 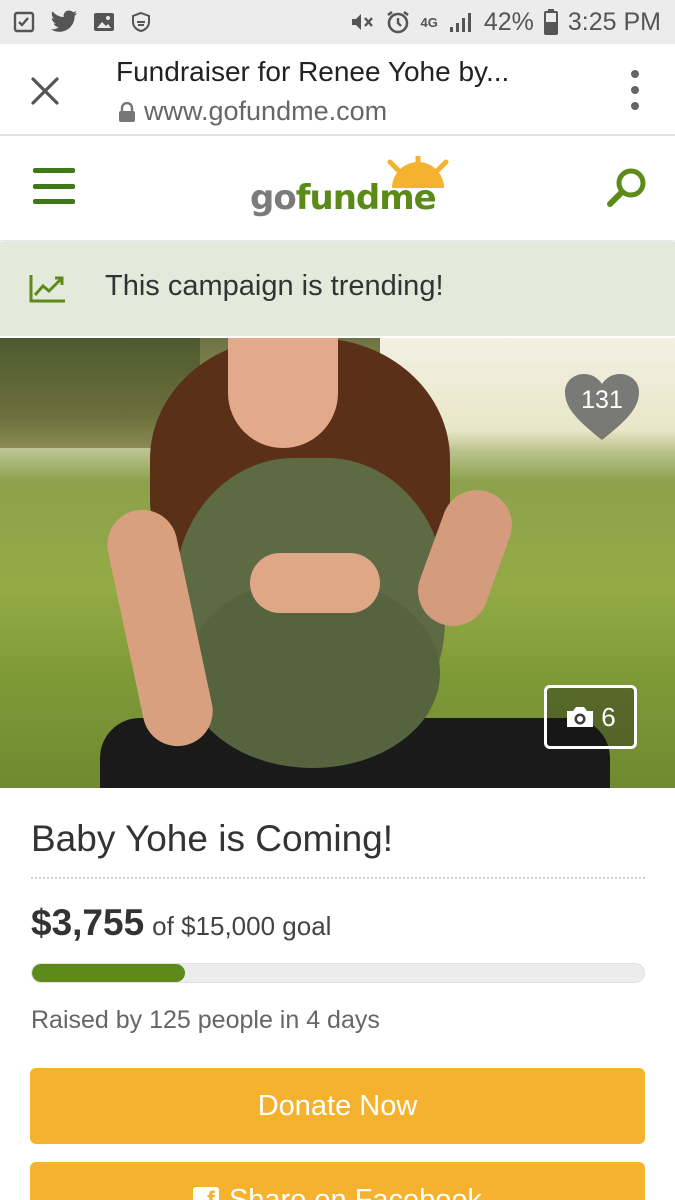 What do you see at coordinates (315, 583) in the screenshot?
I see `photo-figure-hand` at bounding box center [315, 583].